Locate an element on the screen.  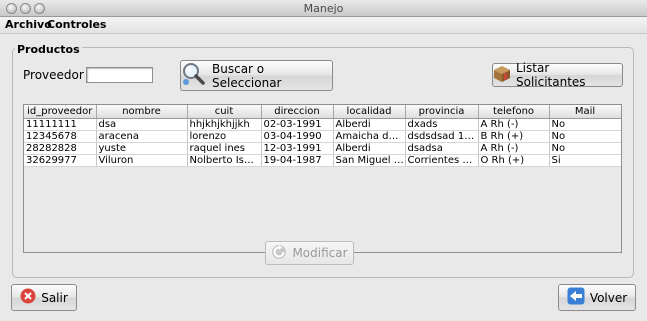
package-icon is located at coordinates (502, 75).